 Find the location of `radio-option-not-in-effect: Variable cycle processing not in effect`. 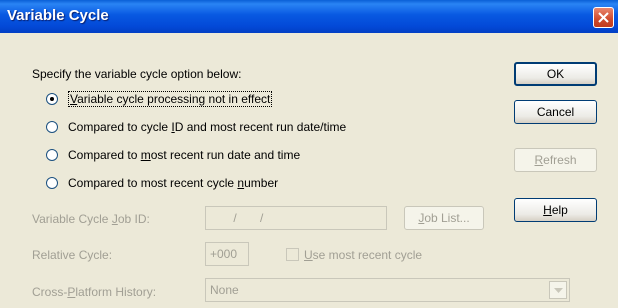

radio-option-not-in-effect: Variable cycle processing not in effect is located at coordinates (159, 99).